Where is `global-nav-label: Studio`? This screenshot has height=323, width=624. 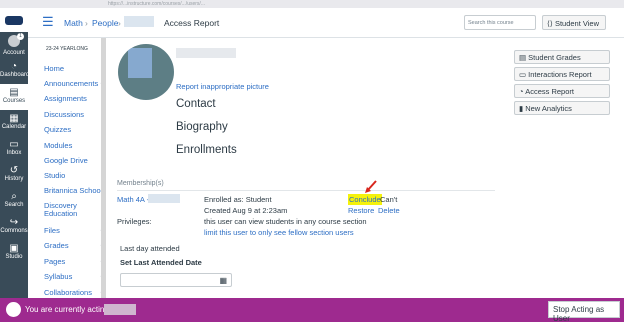
global-nav-label: Studio is located at coordinates (14, 257).